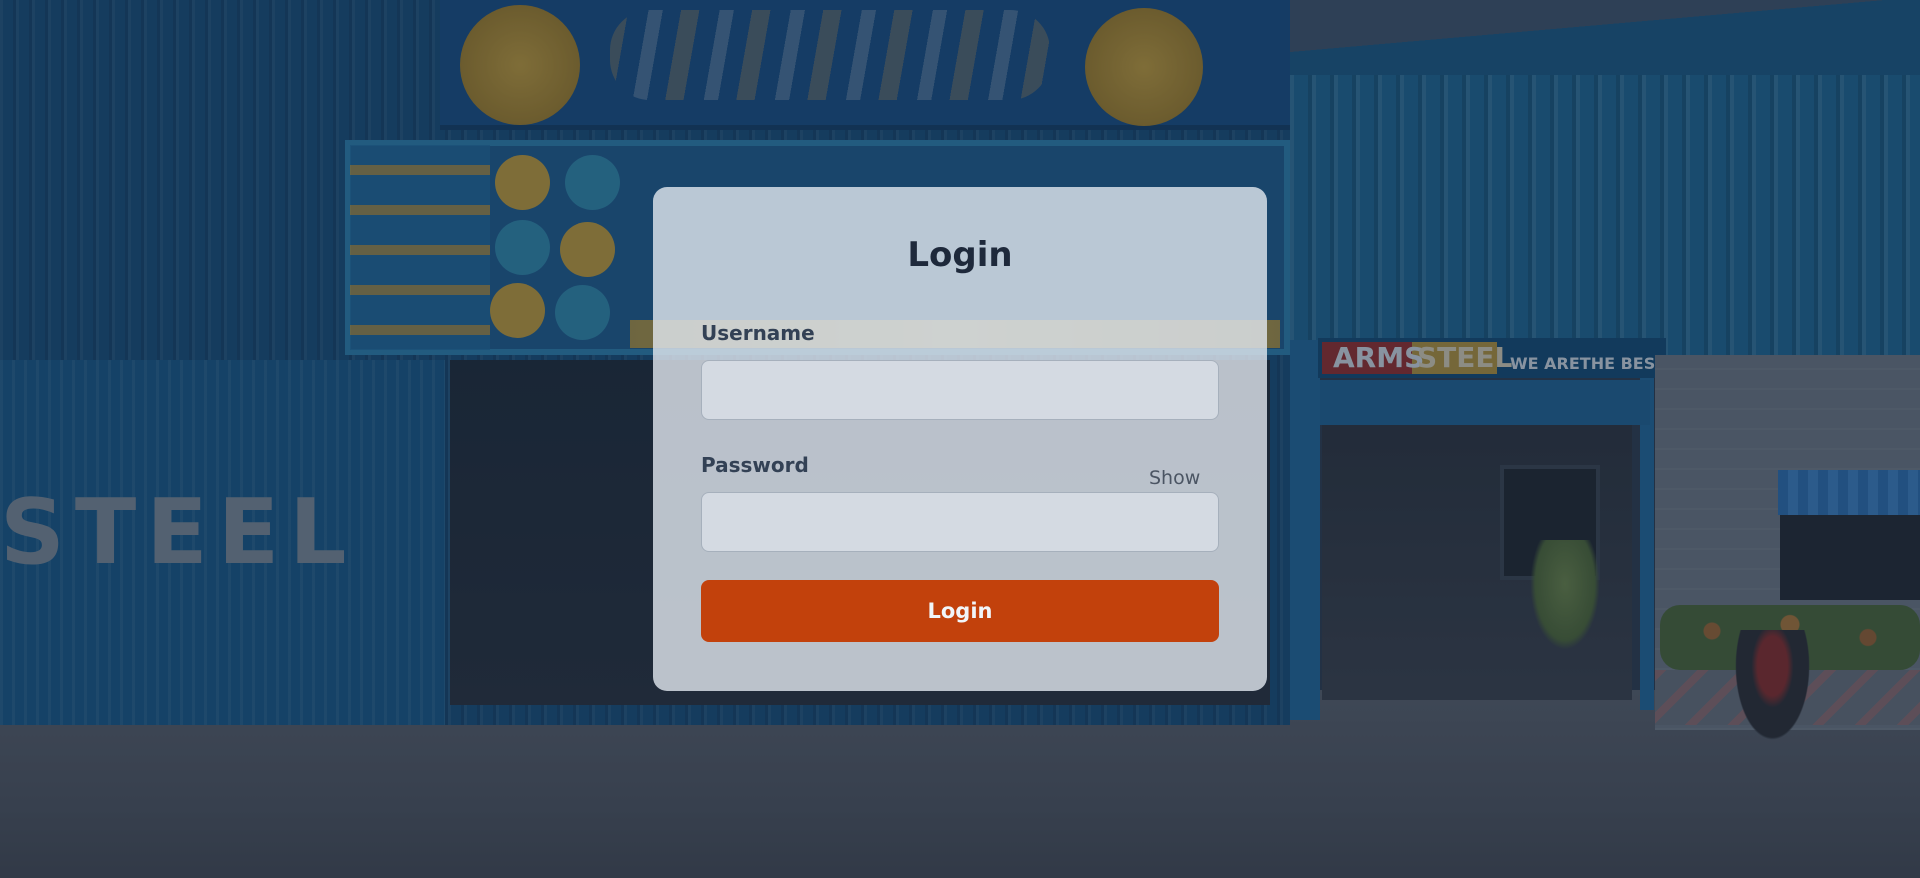 This screenshot has width=1920, height=878. What do you see at coordinates (960, 255) in the screenshot?
I see `login-title: Login` at bounding box center [960, 255].